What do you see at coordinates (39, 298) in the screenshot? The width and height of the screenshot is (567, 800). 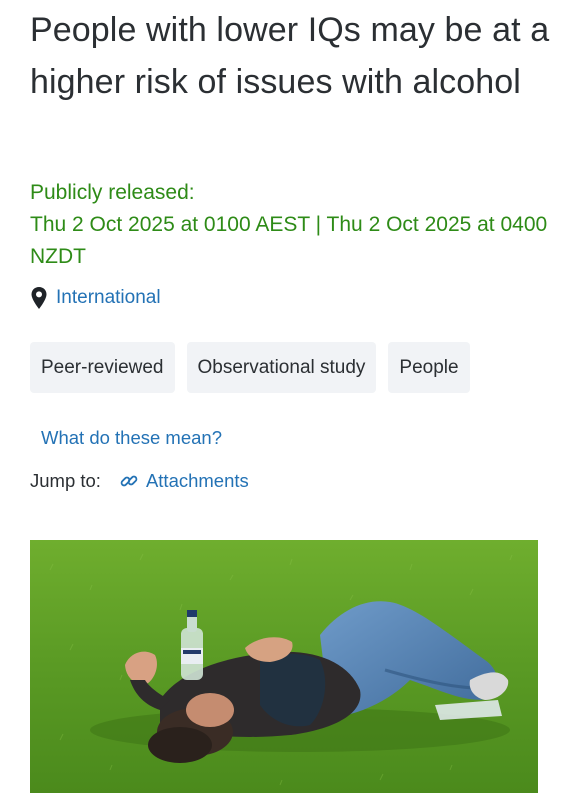 I see `map-pin-icon` at bounding box center [39, 298].